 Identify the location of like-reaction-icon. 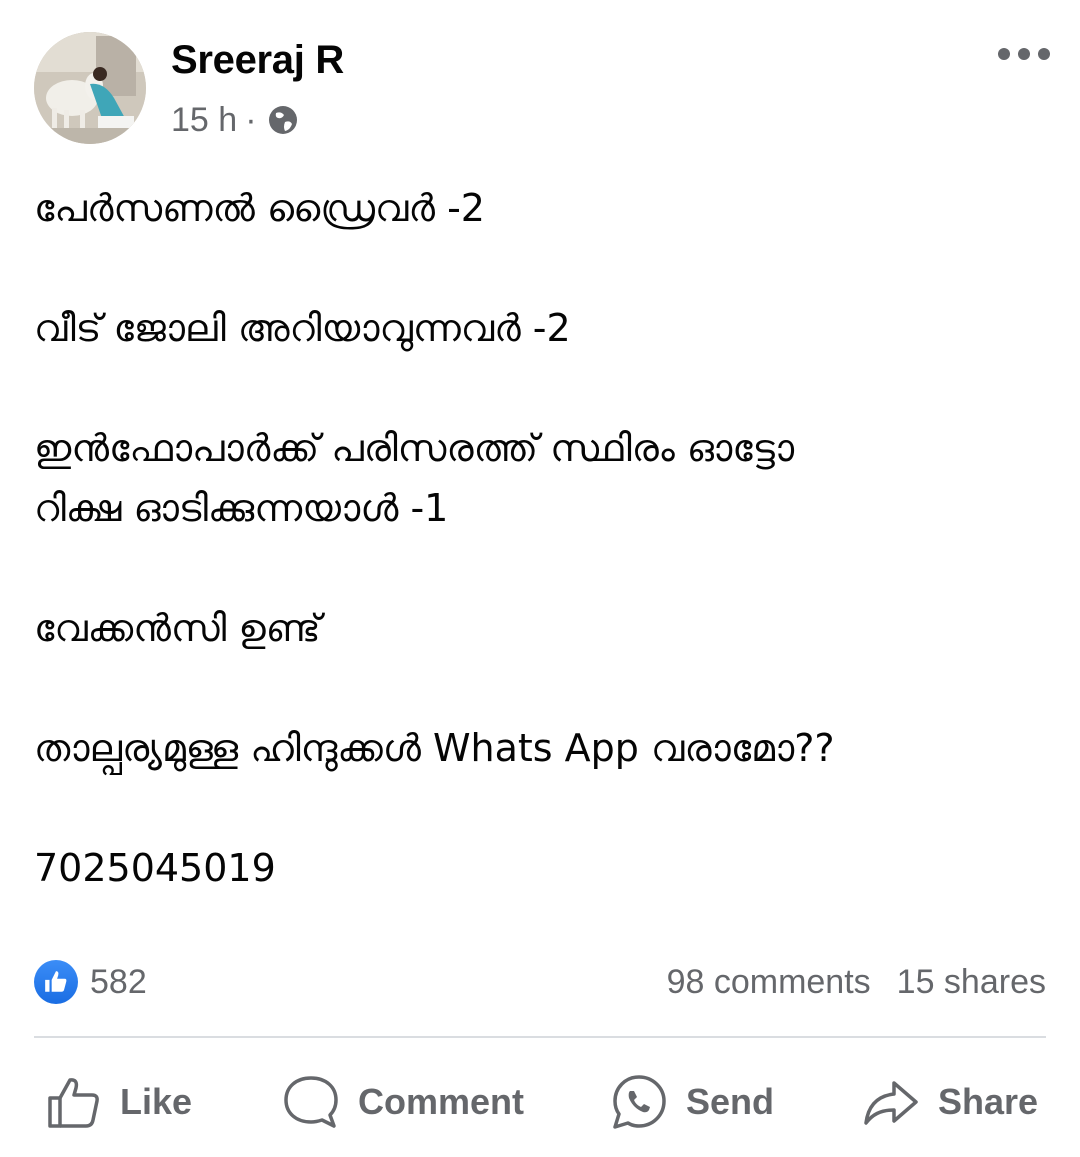
(56, 982).